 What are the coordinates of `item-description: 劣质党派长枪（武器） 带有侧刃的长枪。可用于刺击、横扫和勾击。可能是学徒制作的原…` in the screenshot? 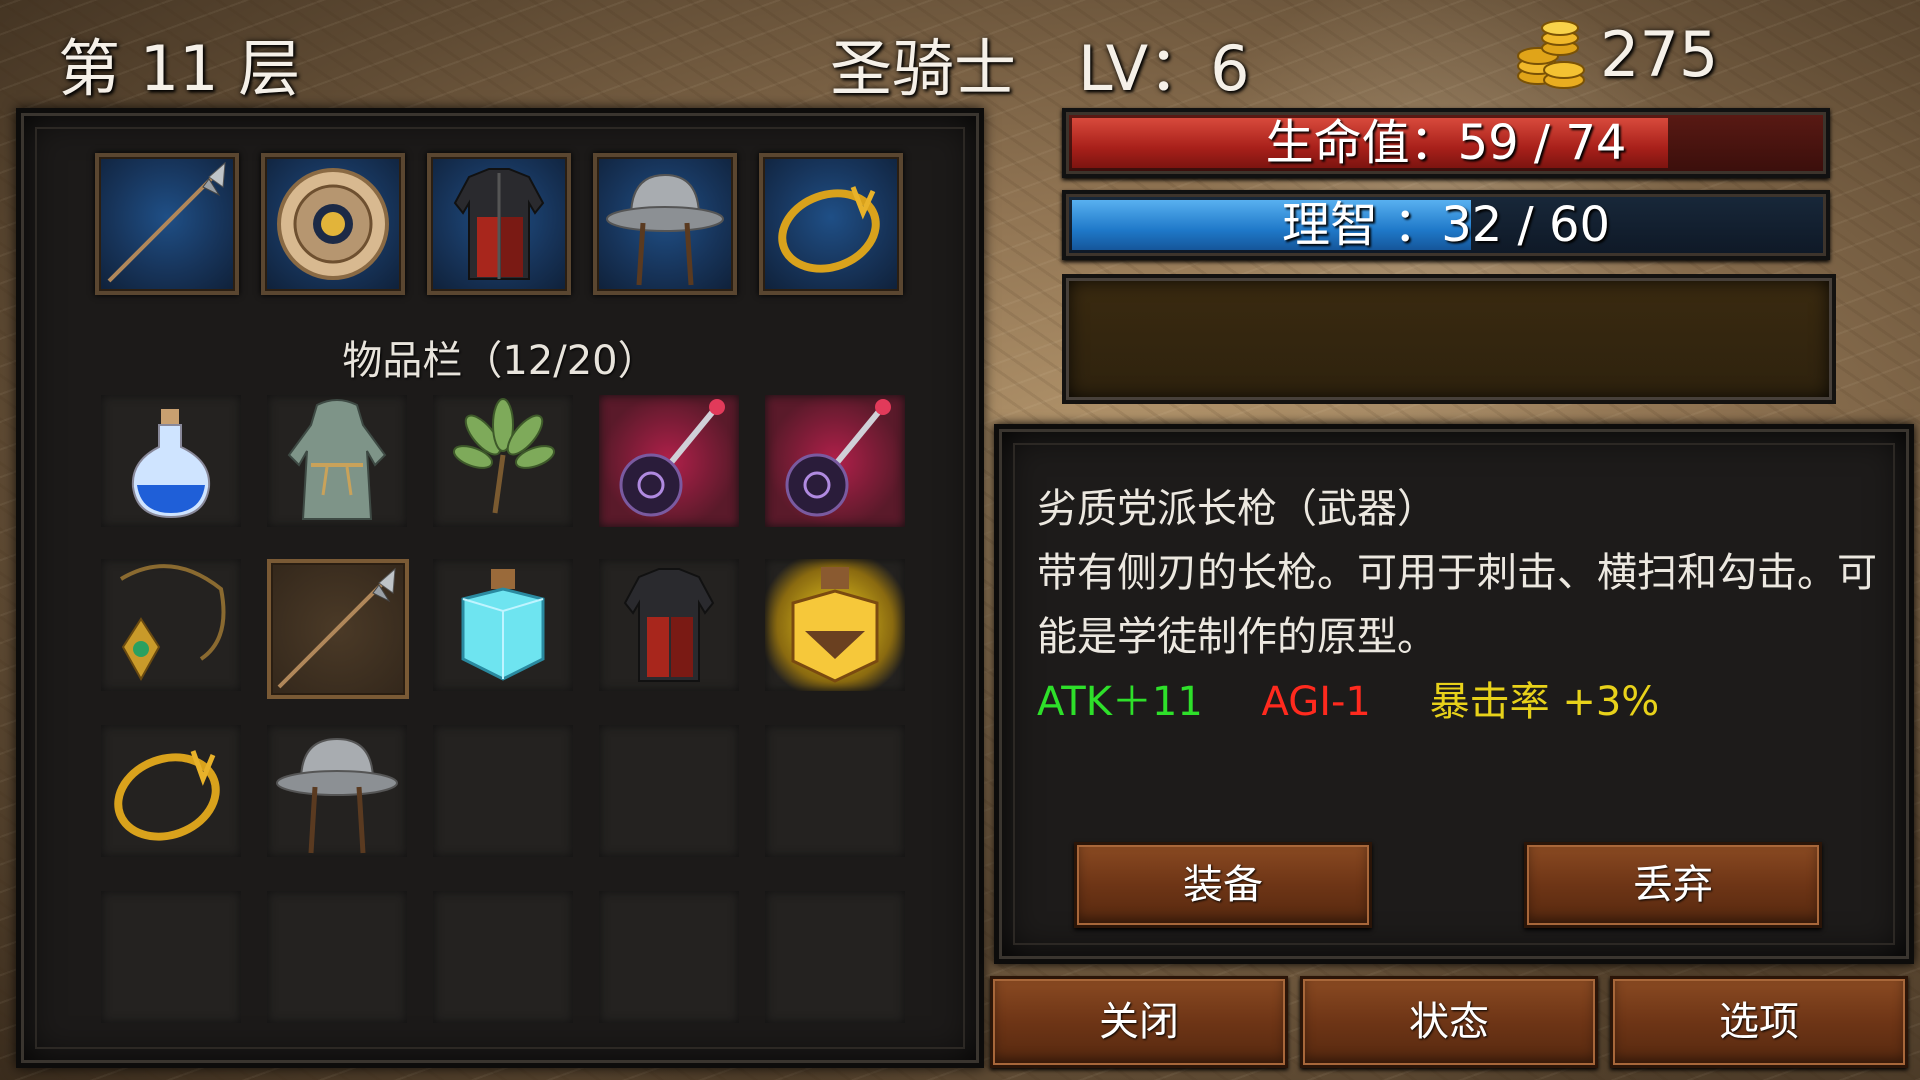 It's located at (1457, 573).